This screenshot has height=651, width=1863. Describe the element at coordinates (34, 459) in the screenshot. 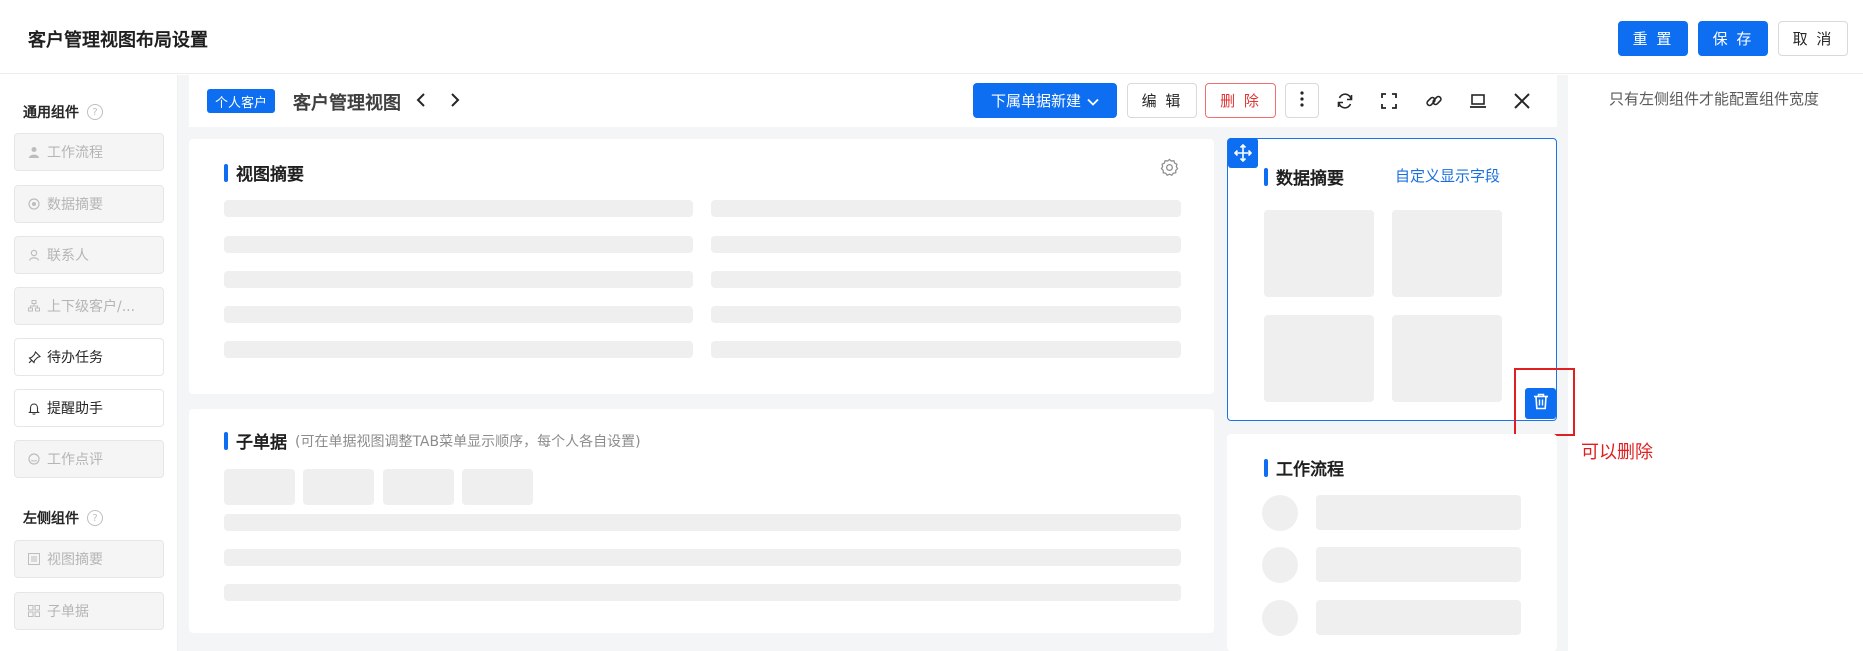

I see `smile-icon` at that location.